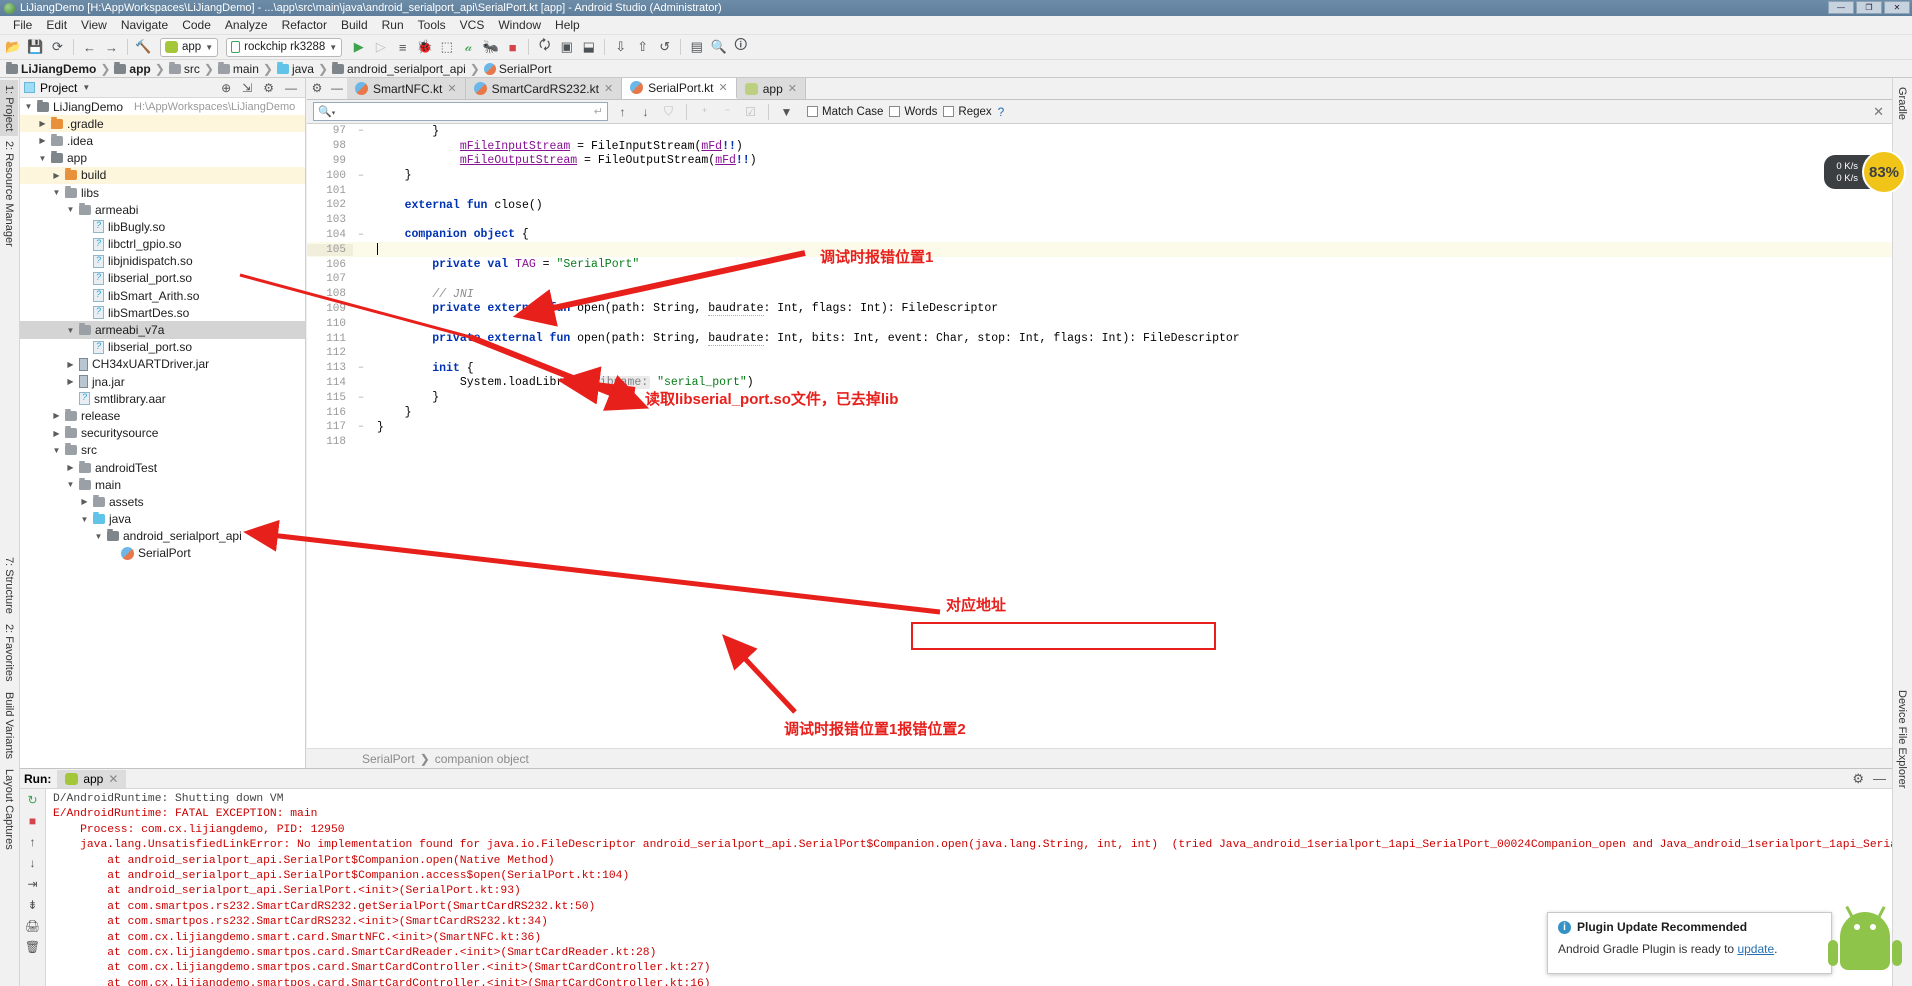 The width and height of the screenshot is (1912, 986). What do you see at coordinates (1099, 220) in the screenshot?
I see `code-line: 103` at bounding box center [1099, 220].